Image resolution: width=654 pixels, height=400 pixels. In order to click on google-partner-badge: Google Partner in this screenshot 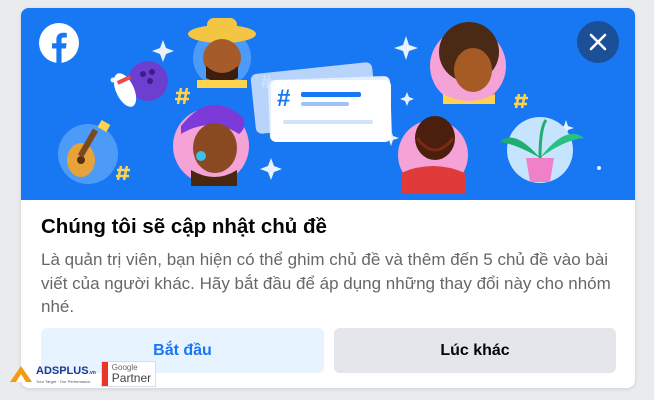, I will do `click(128, 374)`.